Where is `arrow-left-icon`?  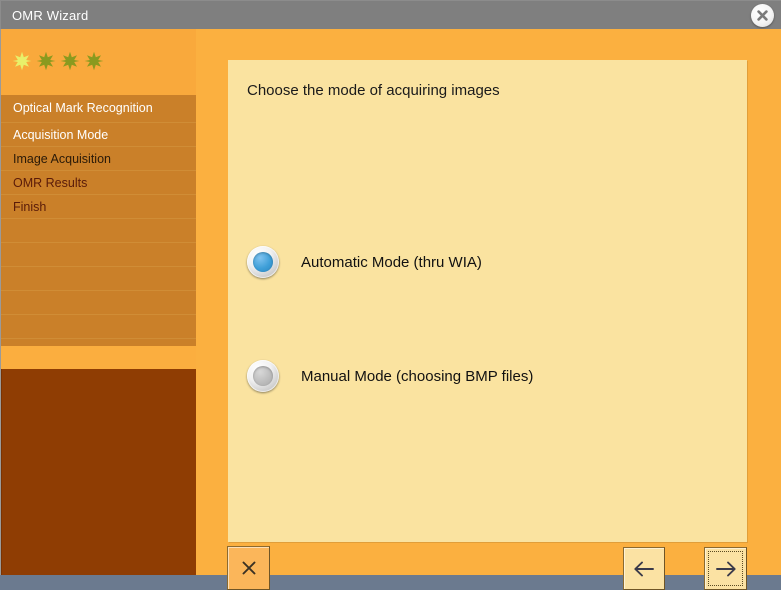 arrow-left-icon is located at coordinates (644, 568).